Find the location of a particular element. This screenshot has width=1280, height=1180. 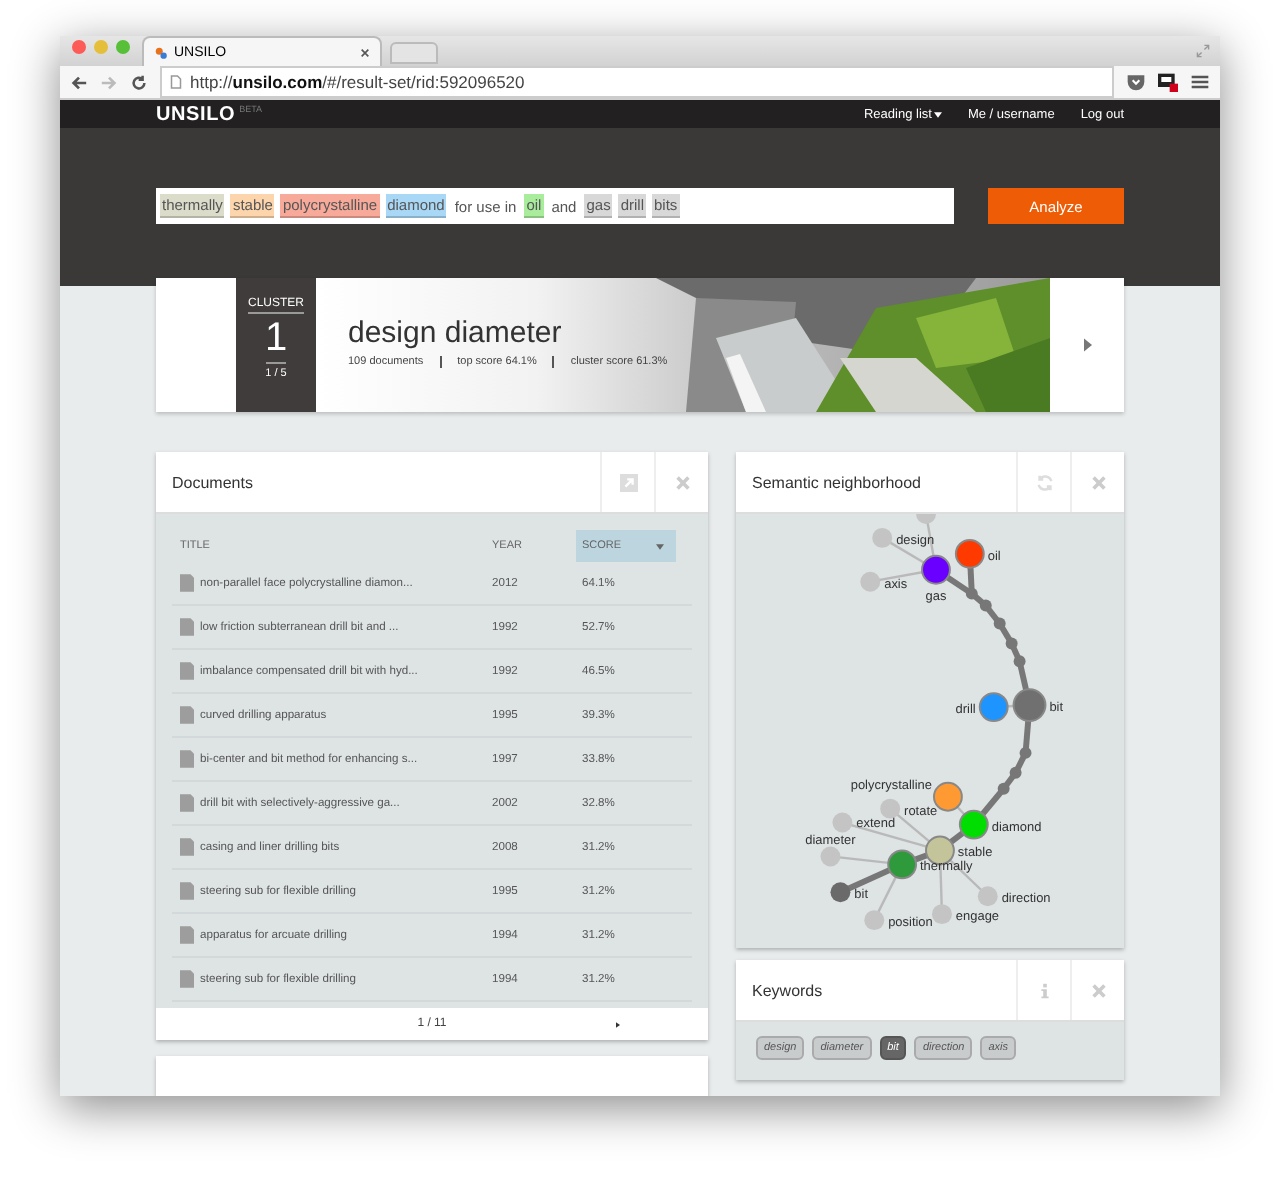

close-icon is located at coordinates (365, 52).